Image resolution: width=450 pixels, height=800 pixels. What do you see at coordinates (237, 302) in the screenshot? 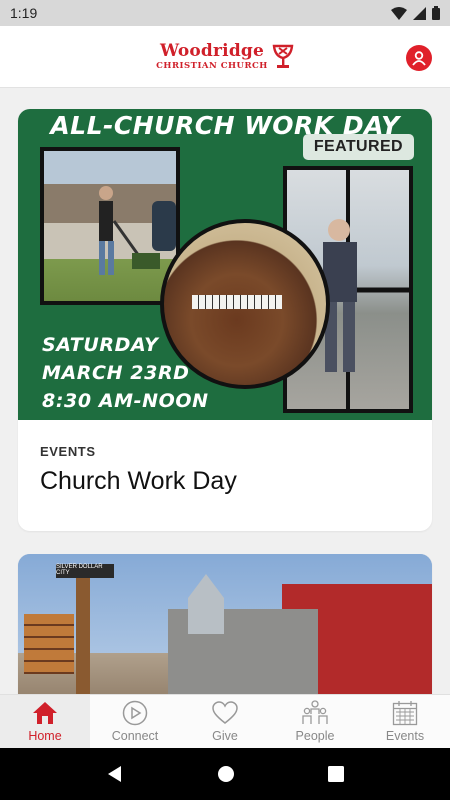
I see `piano-keys` at bounding box center [237, 302].